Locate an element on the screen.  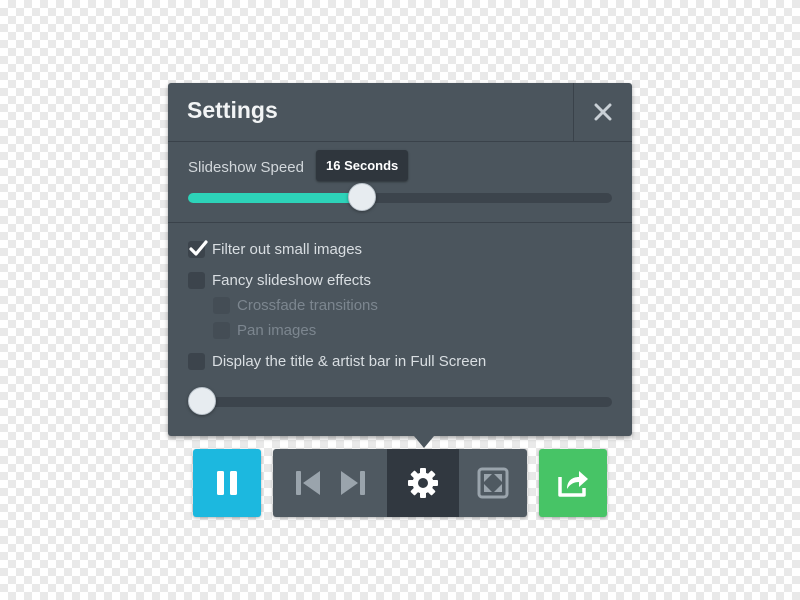
slideshow-speed-slider is located at coordinates (400, 197).